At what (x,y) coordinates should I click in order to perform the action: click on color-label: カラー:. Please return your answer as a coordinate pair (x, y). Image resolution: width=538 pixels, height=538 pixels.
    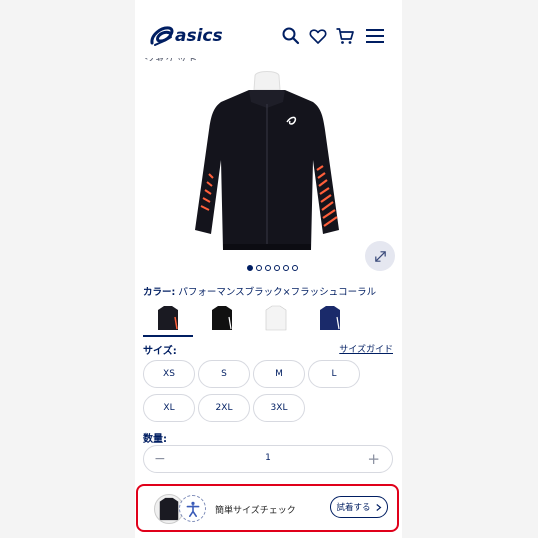
    Looking at the image, I should click on (159, 292).